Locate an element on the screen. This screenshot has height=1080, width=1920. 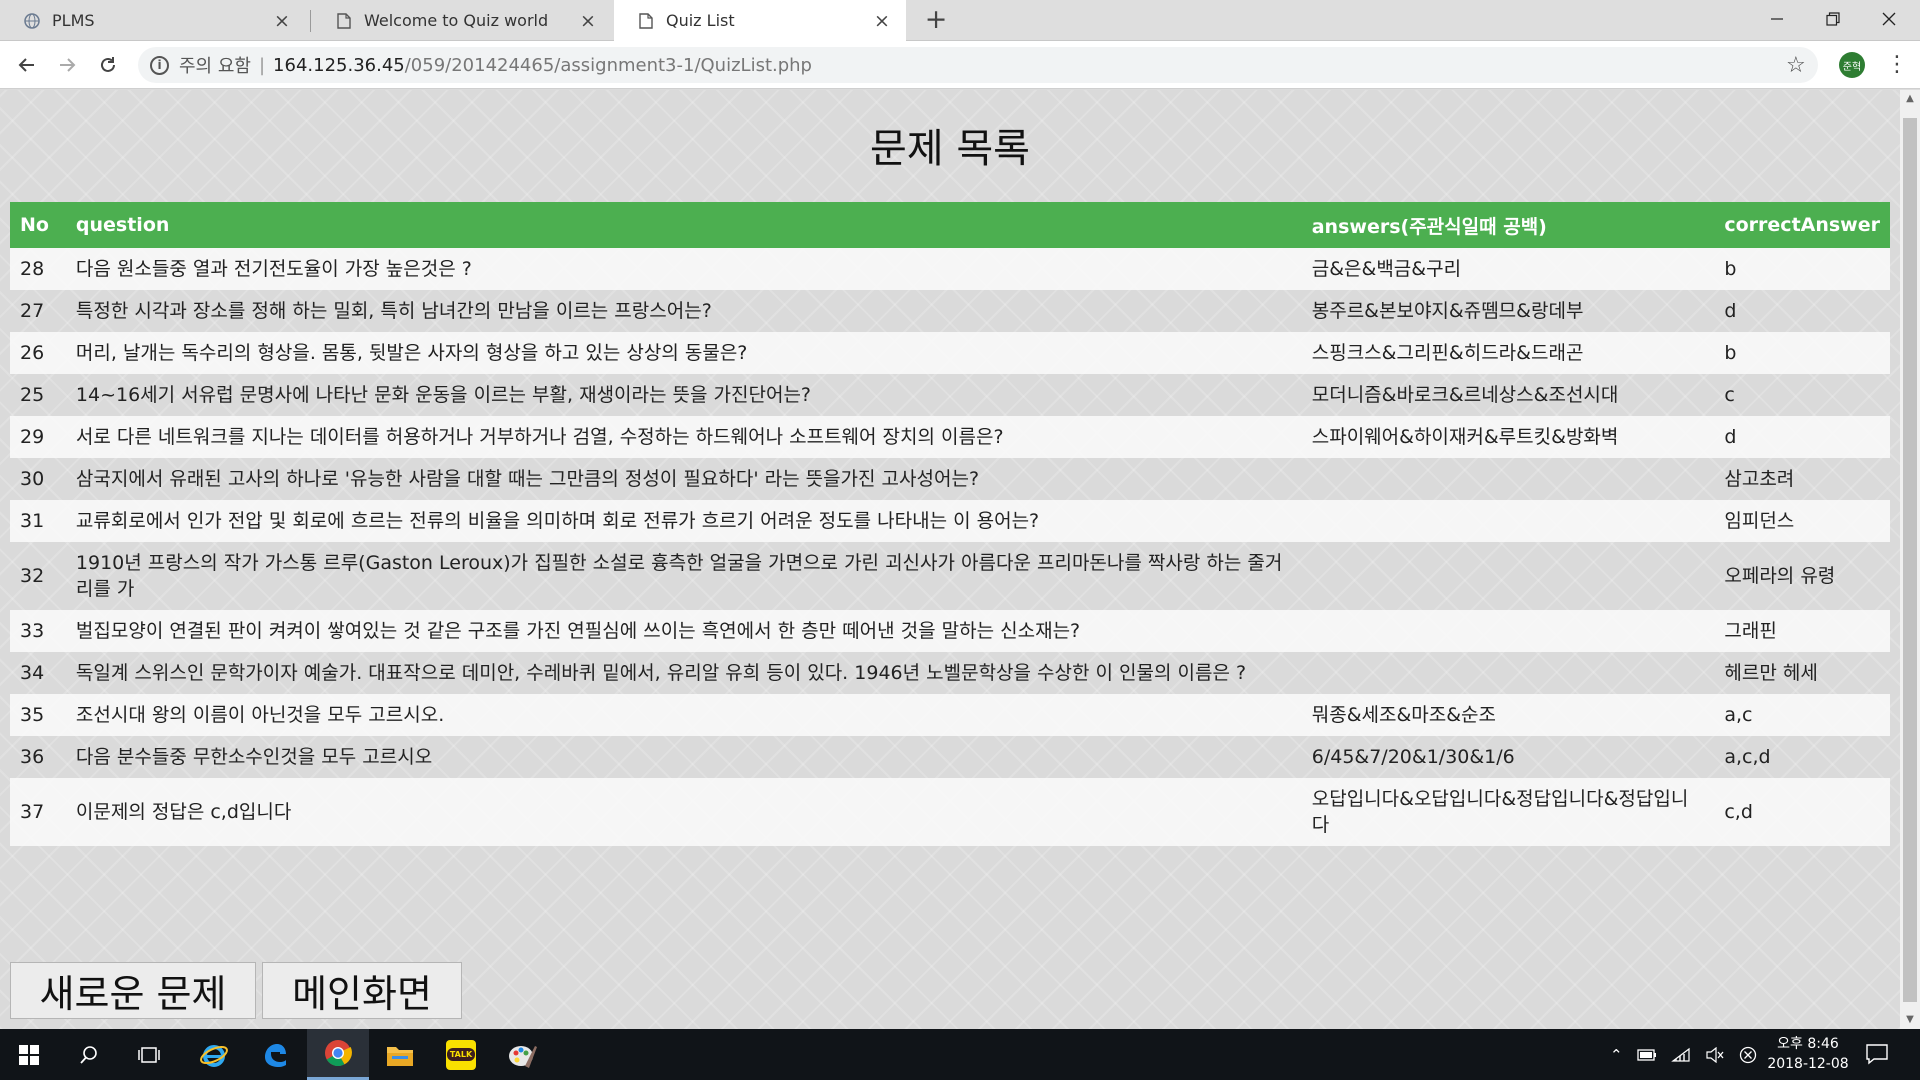
restore-icon is located at coordinates (1833, 19).